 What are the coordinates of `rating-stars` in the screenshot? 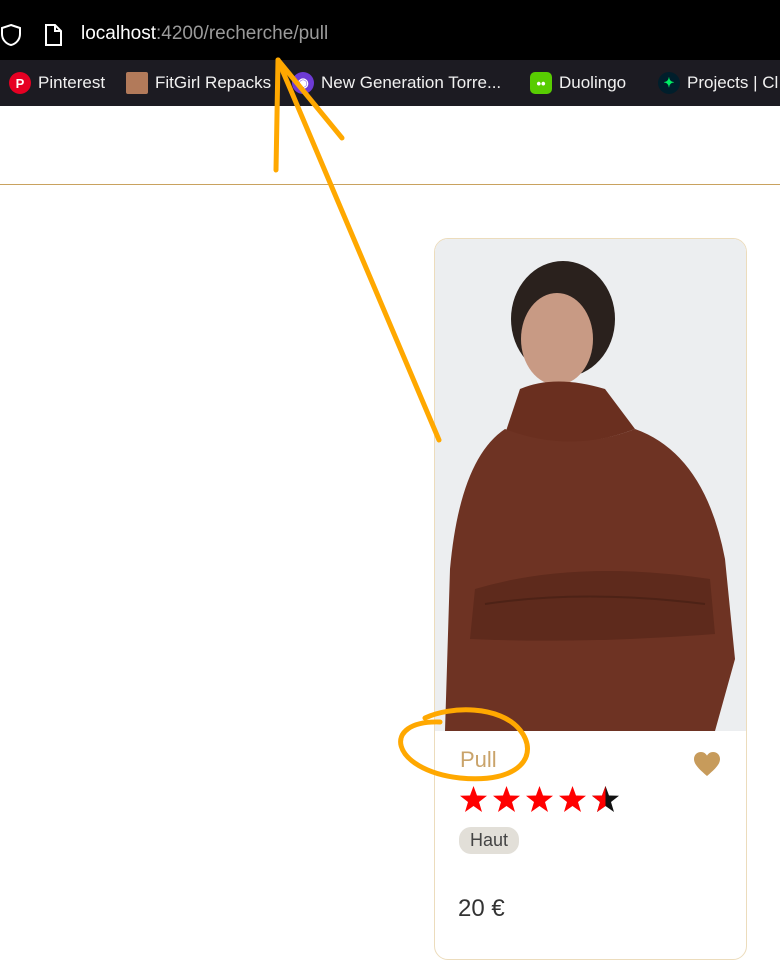 It's located at (539, 799).